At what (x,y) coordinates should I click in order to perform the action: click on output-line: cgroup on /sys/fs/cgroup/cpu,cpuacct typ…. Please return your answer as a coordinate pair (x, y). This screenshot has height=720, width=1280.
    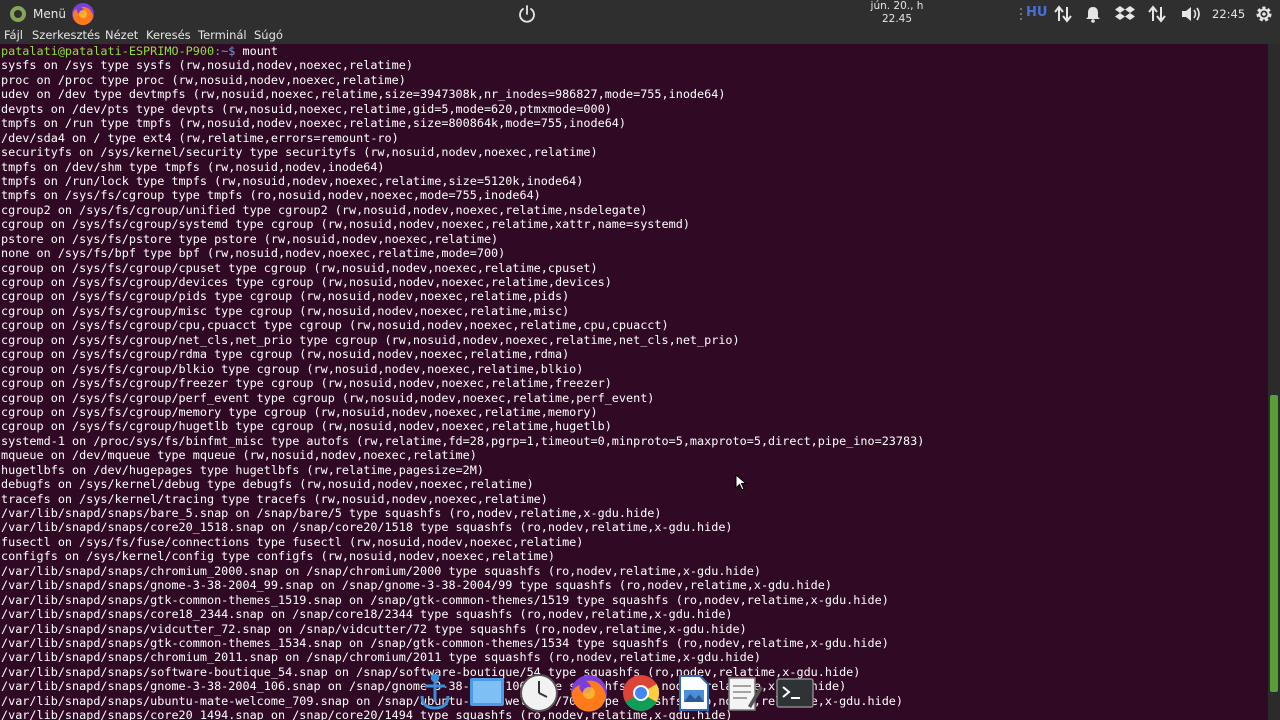
    Looking at the image, I should click on (335, 325).